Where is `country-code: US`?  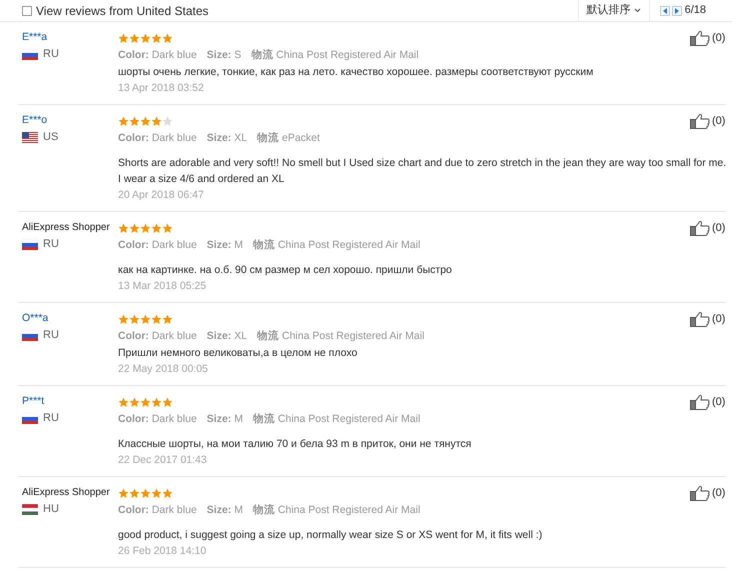 country-code: US is located at coordinates (50, 137).